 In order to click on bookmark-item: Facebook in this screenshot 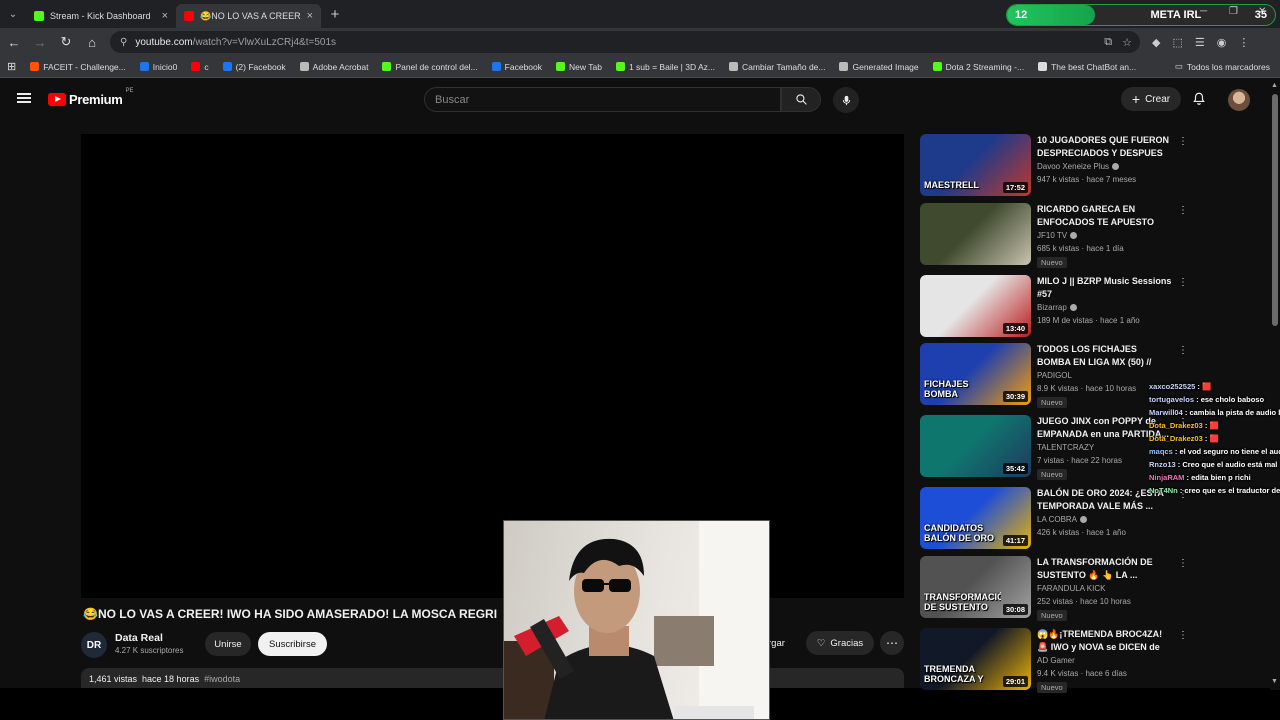, I will do `click(517, 67)`.